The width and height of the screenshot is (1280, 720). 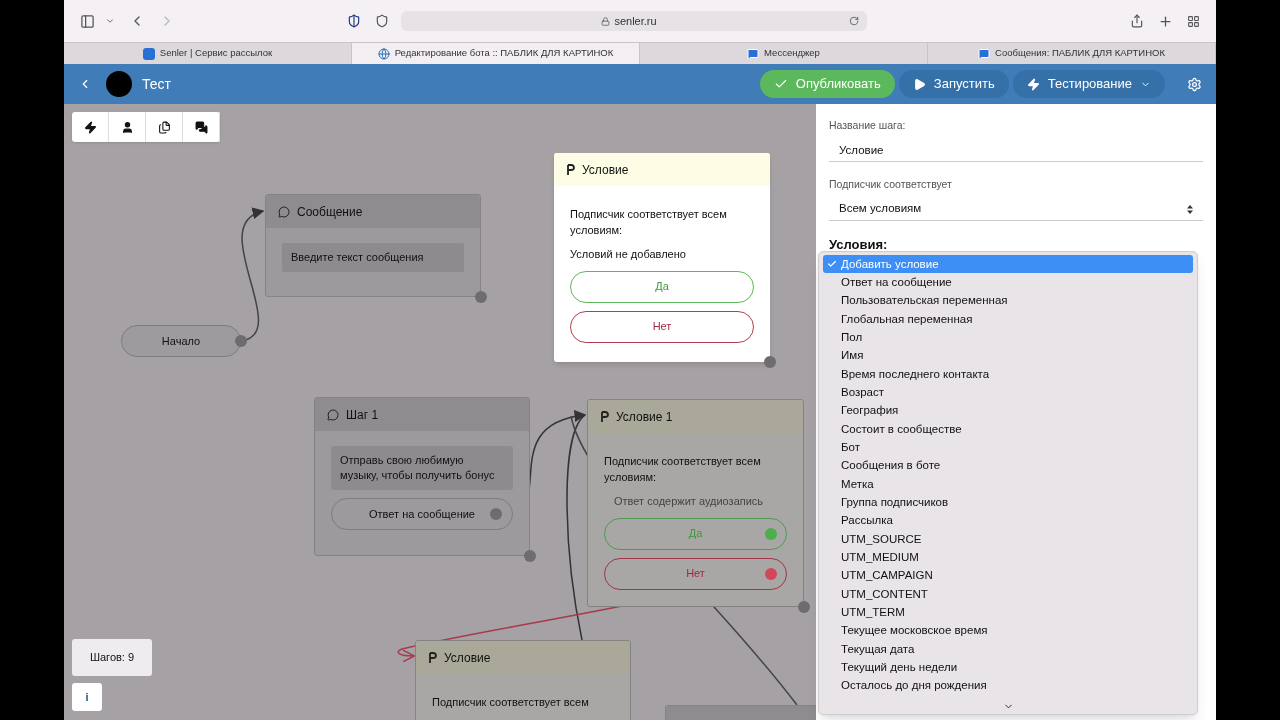 What do you see at coordinates (362, 415) in the screenshot?
I see `node-title: Шаг 1` at bounding box center [362, 415].